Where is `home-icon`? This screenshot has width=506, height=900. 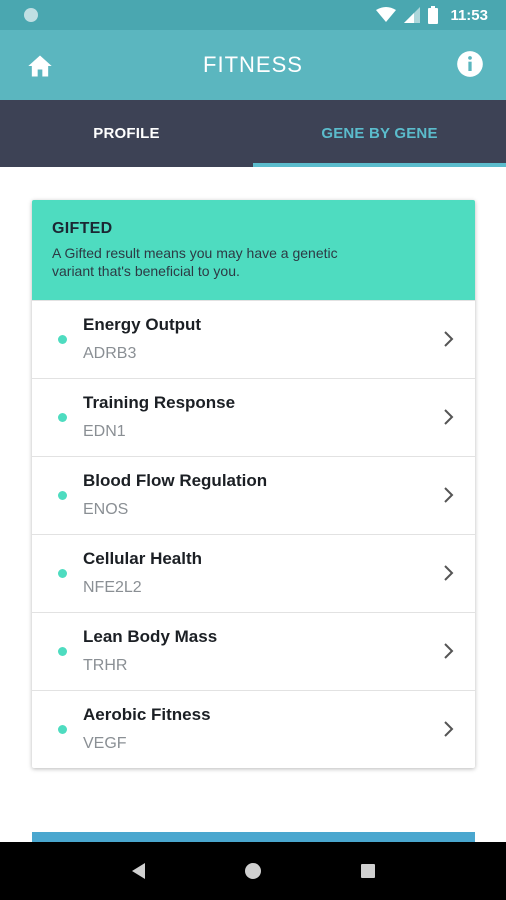
home-icon is located at coordinates (40, 66).